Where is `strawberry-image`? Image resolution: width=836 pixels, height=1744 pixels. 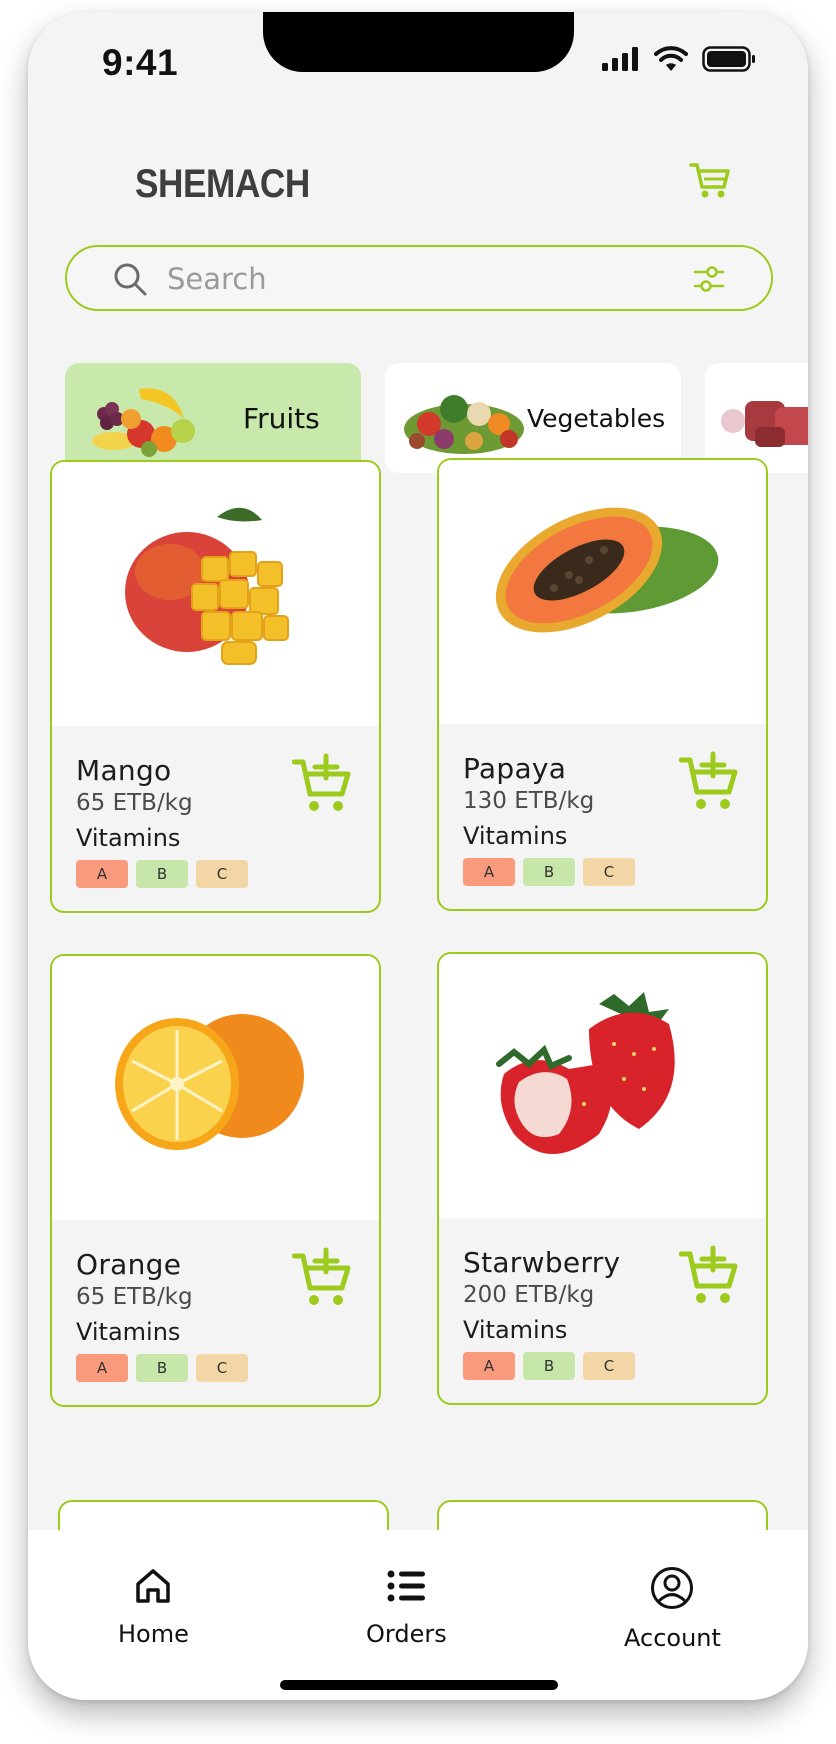 strawberry-image is located at coordinates (585, 1073).